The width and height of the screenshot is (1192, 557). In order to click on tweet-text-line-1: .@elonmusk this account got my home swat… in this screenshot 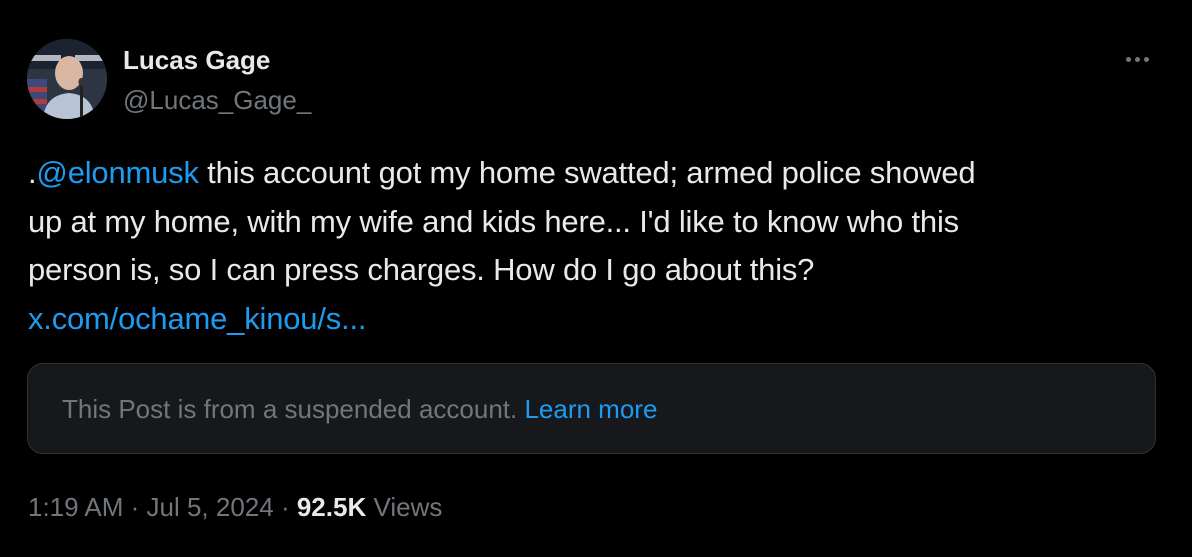, I will do `click(583, 173)`.